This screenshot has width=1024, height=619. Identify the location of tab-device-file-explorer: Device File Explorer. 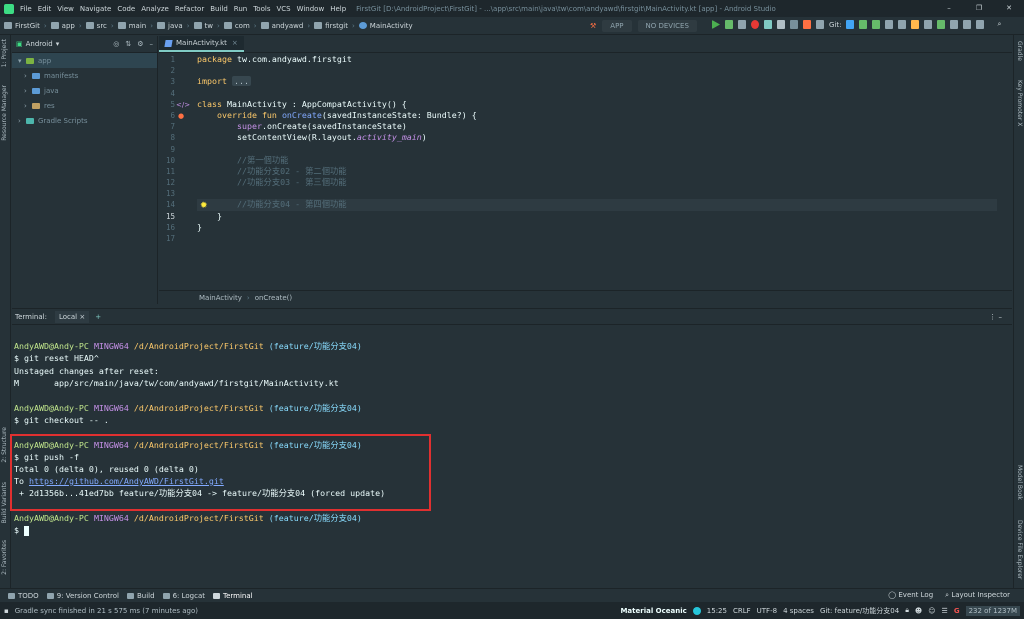
(1019, 549).